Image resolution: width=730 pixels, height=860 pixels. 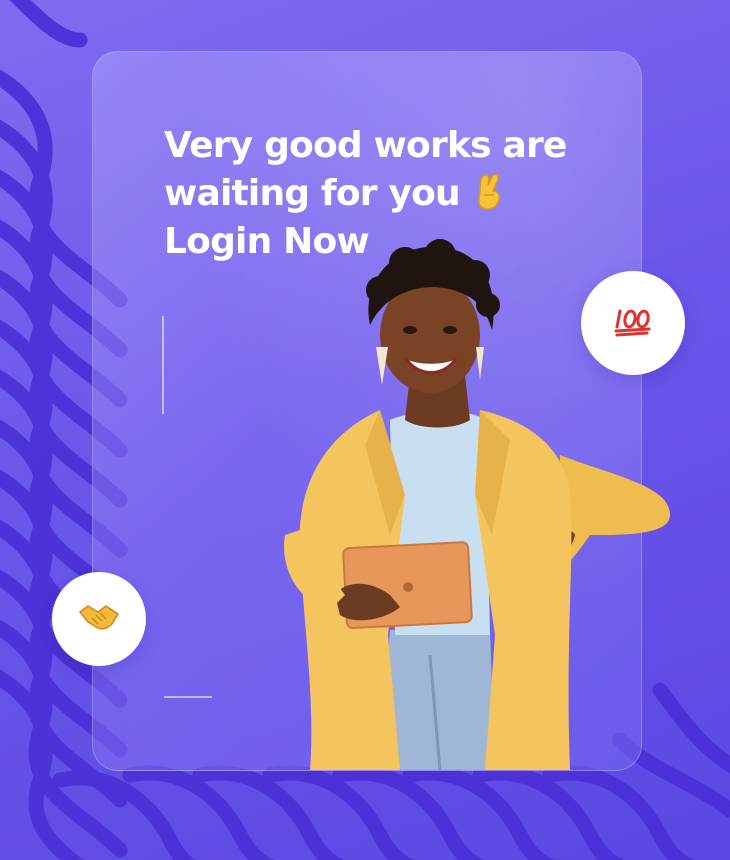 I want to click on headline-line-1: Very good works are, so click(x=365, y=145).